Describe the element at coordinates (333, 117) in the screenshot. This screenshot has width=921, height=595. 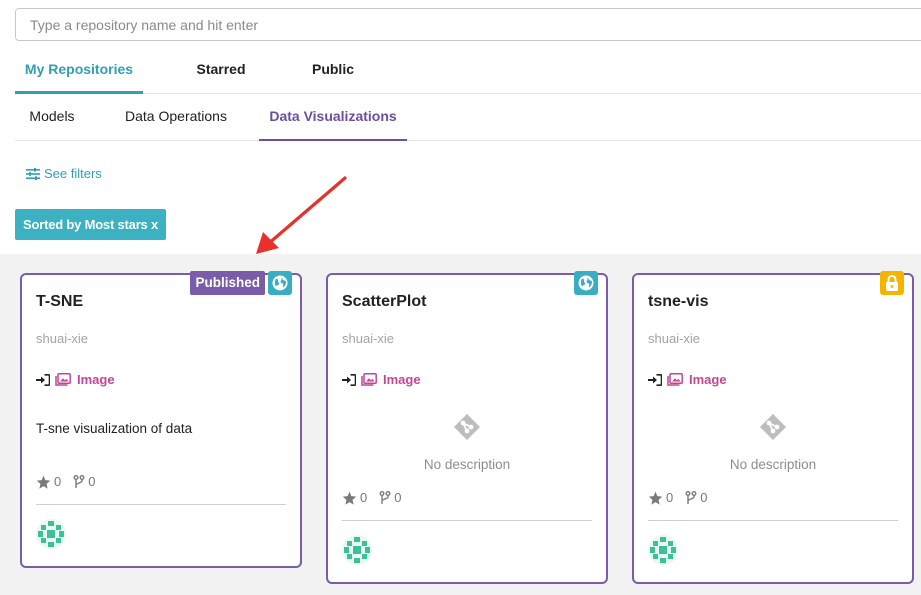
I see `tab-data-visualizations: Data Visualizations` at that location.